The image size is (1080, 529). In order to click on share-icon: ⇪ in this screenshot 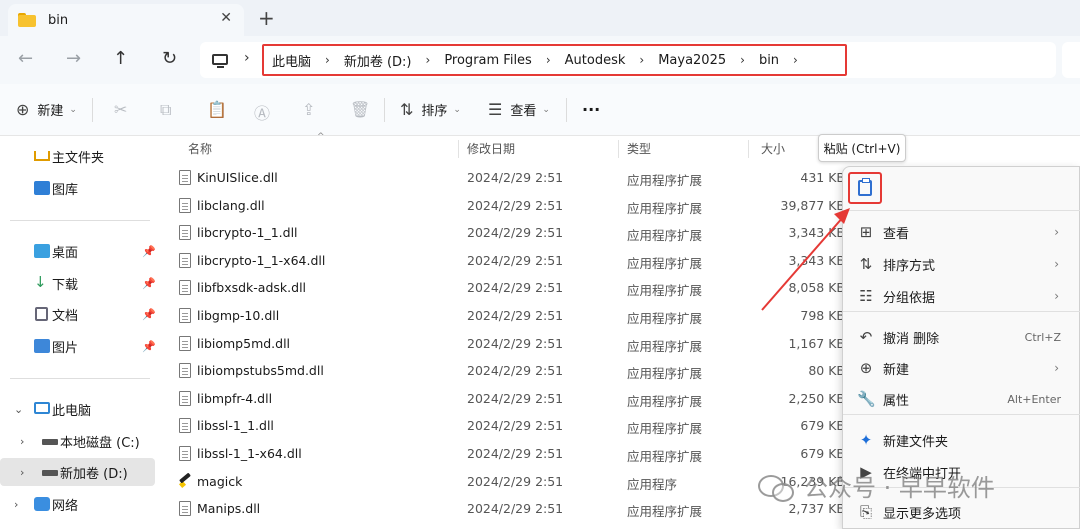, I will do `click(308, 109)`.